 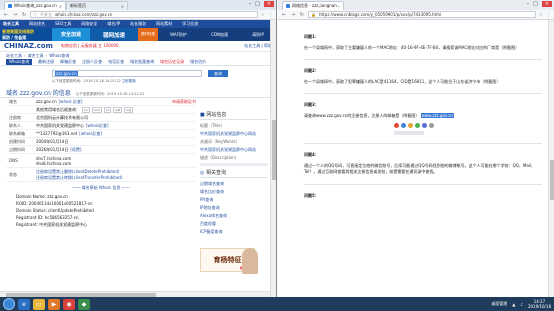 What do you see at coordinates (499, 304) in the screenshot?
I see `desktop-manager: 桌面管理` at bounding box center [499, 304].